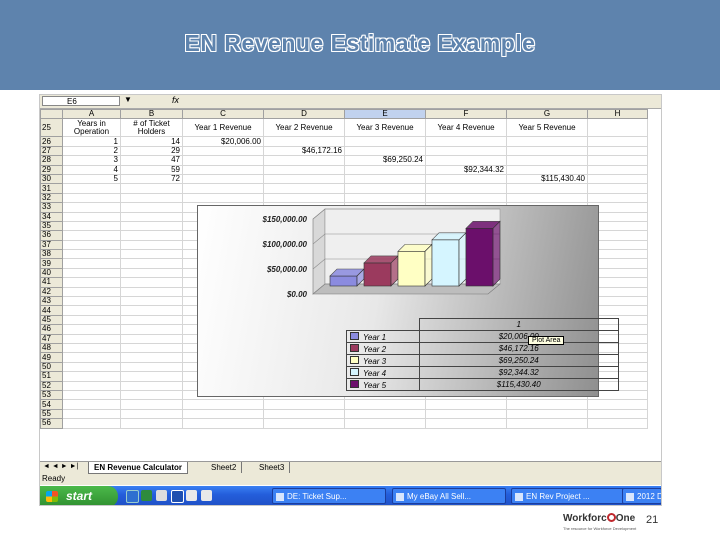 The height and width of the screenshot is (540, 720). I want to click on column-header-c: C, so click(223, 114).